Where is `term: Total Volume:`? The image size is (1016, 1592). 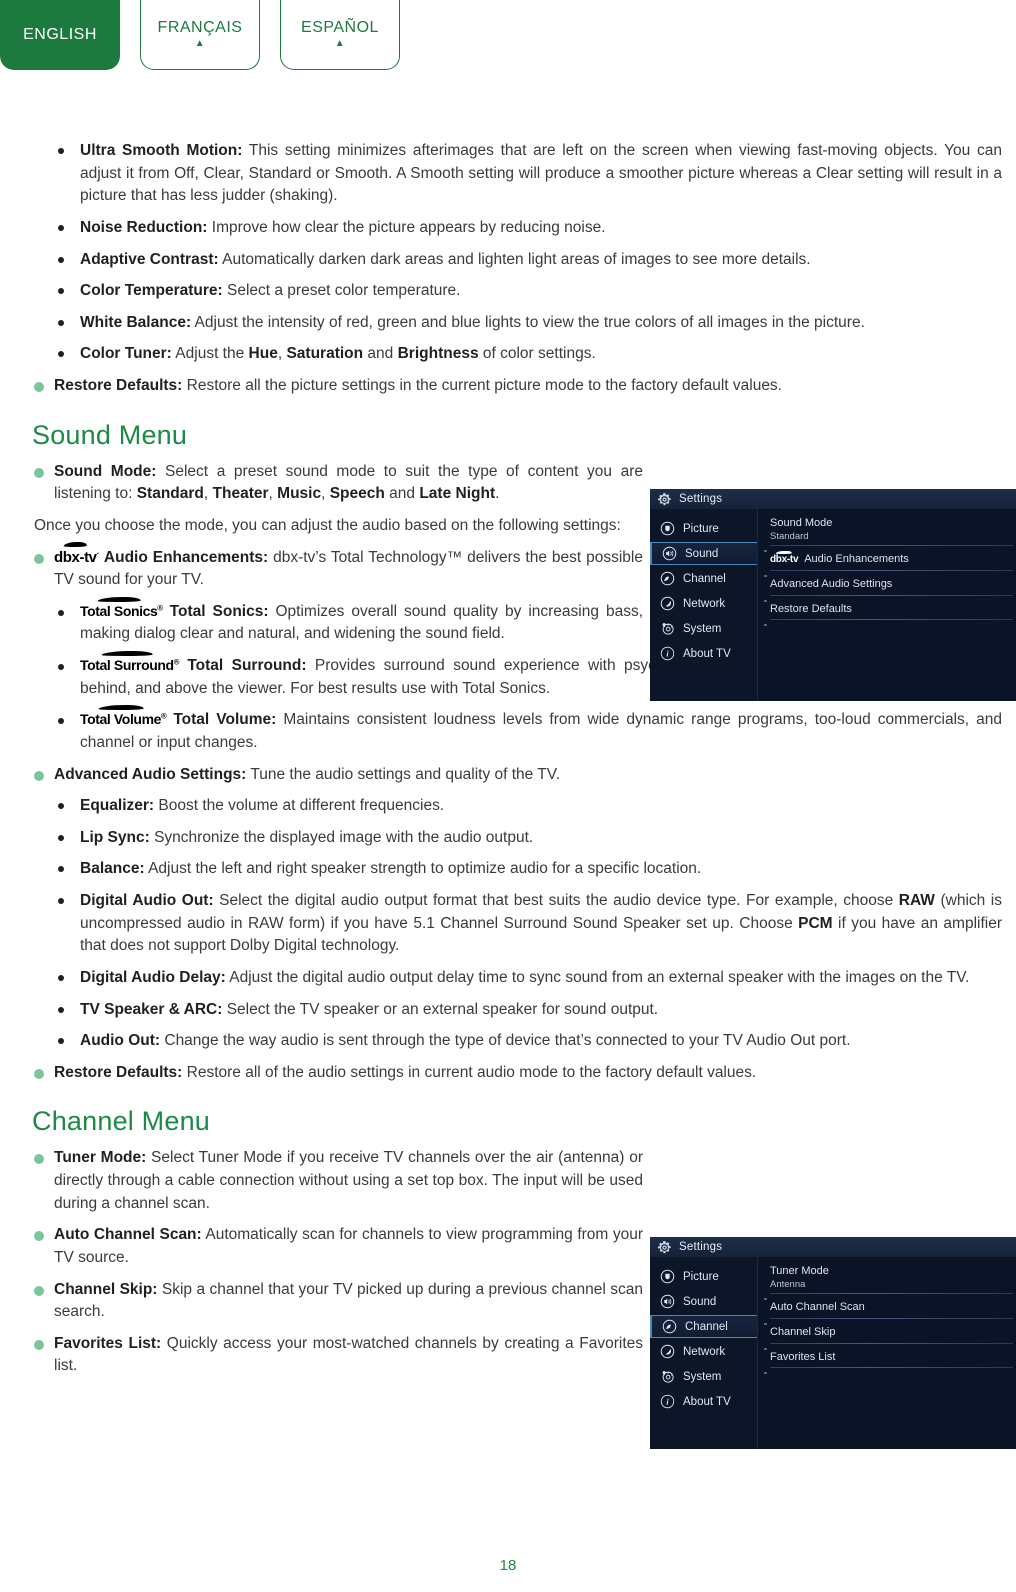
term: Total Volume: is located at coordinates (225, 720).